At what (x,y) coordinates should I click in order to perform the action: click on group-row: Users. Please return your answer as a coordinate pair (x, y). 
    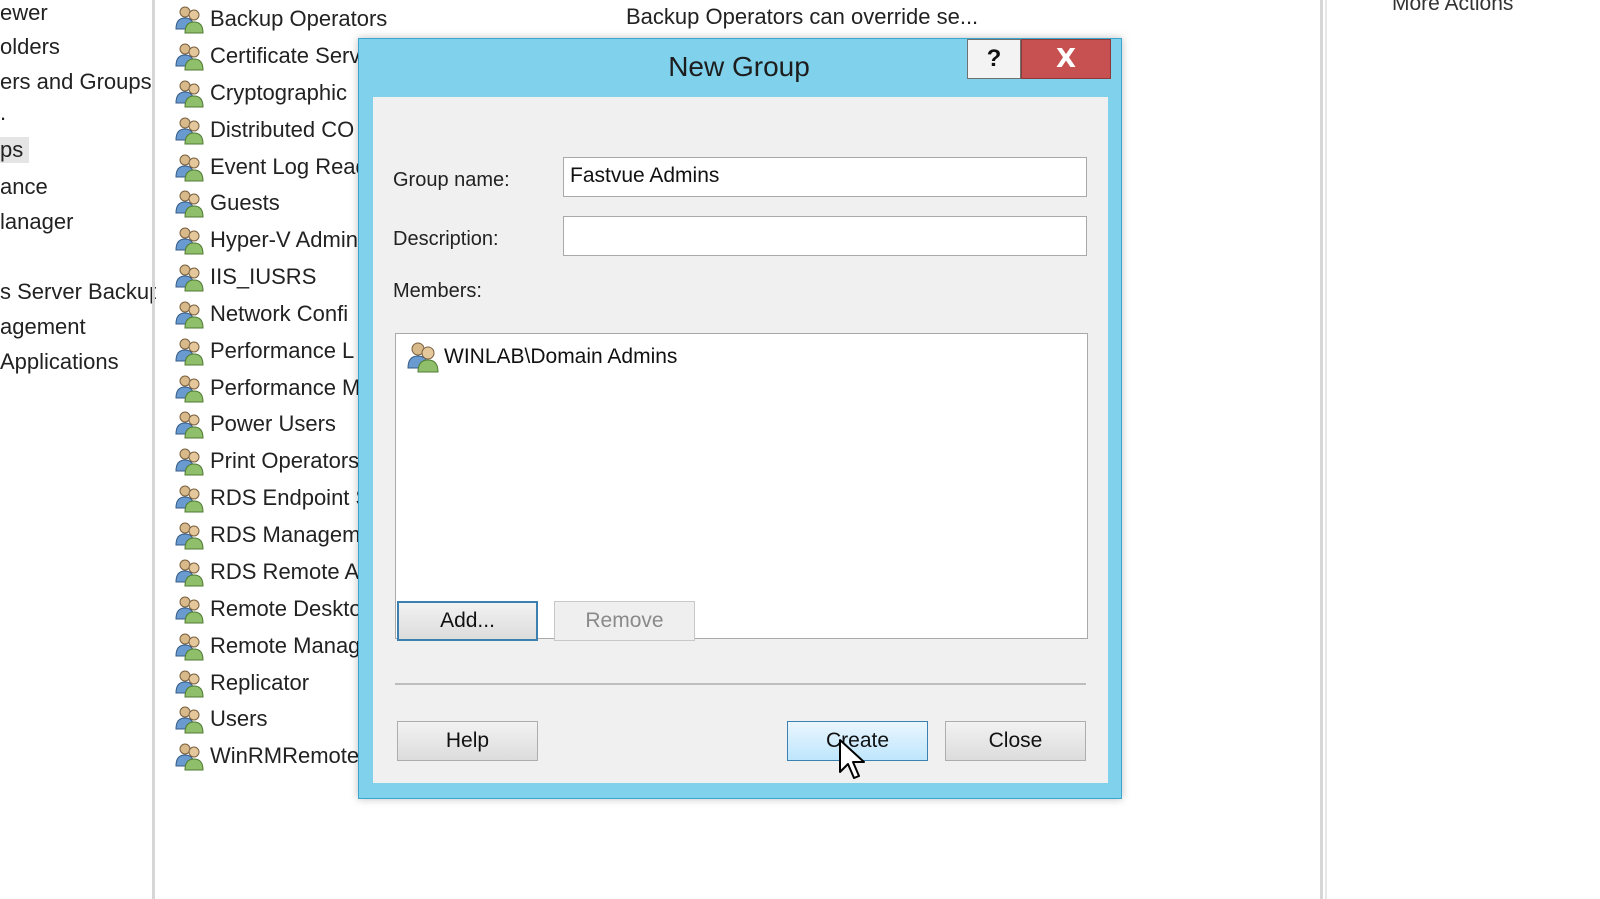
    Looking at the image, I should click on (220, 719).